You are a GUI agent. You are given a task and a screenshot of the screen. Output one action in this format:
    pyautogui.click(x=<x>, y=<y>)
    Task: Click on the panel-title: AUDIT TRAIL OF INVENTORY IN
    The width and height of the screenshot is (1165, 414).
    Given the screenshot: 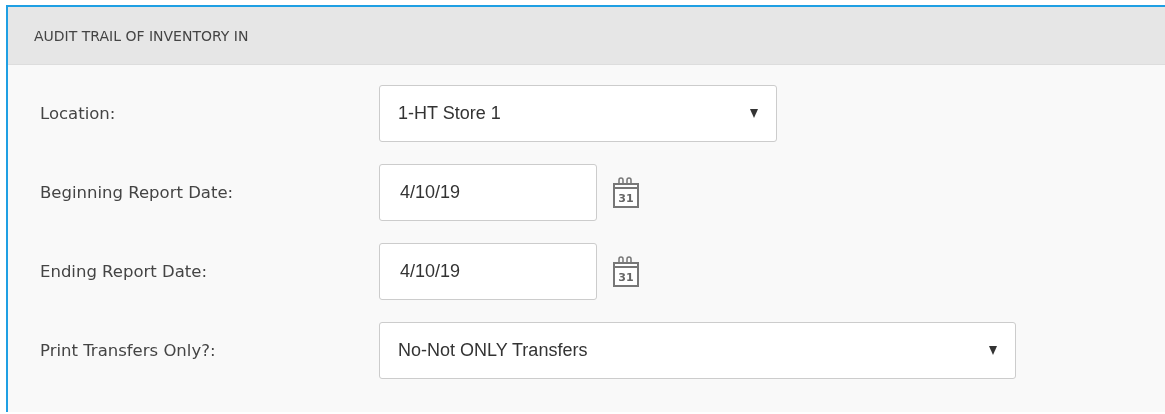 What is the action you would take?
    pyautogui.click(x=141, y=35)
    